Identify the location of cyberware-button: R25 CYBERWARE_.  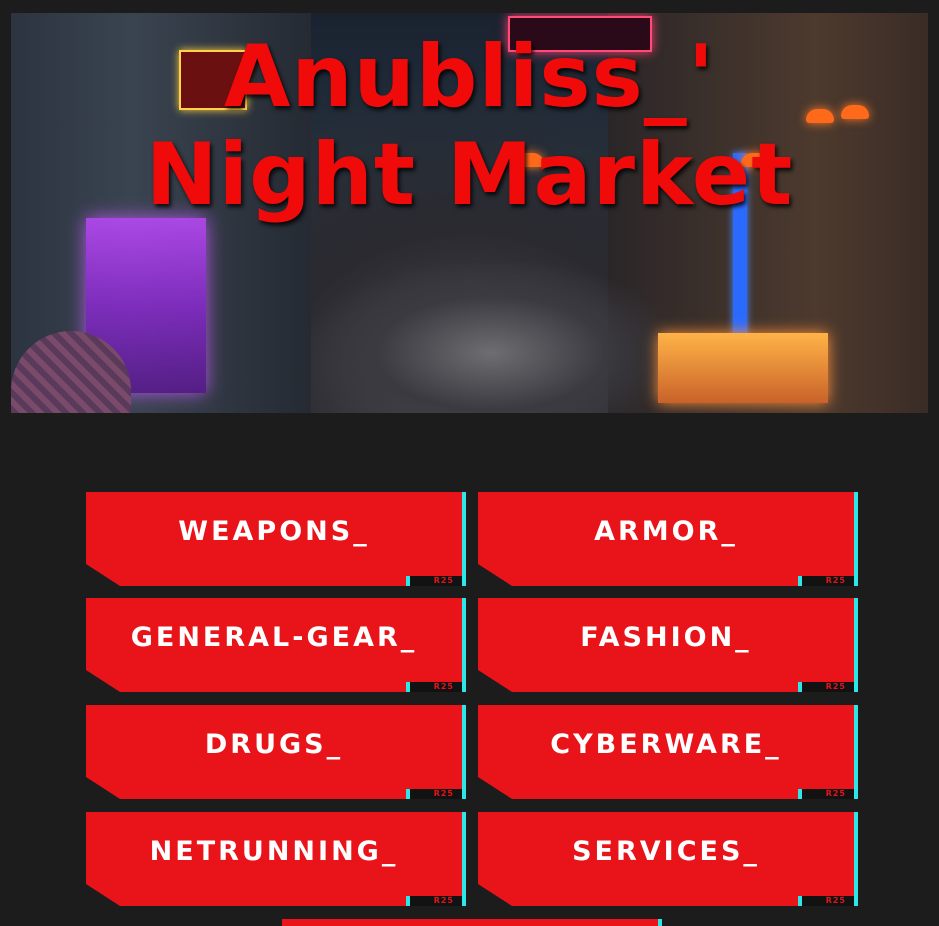
(668, 752).